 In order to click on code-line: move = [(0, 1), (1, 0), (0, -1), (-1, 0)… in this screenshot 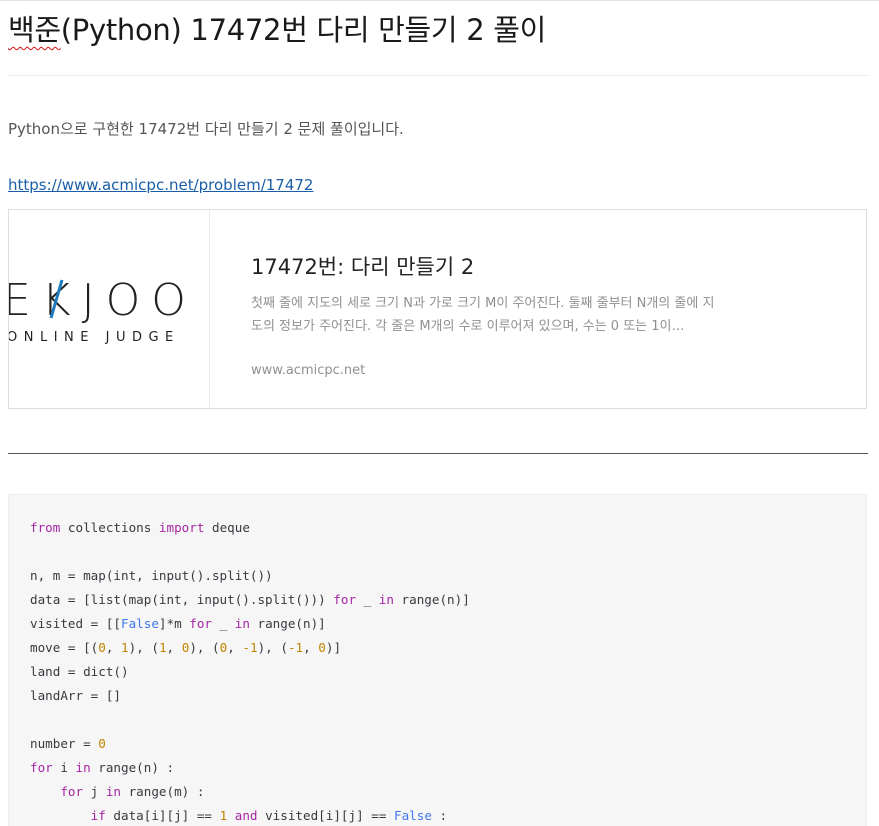, I will do `click(186, 647)`.